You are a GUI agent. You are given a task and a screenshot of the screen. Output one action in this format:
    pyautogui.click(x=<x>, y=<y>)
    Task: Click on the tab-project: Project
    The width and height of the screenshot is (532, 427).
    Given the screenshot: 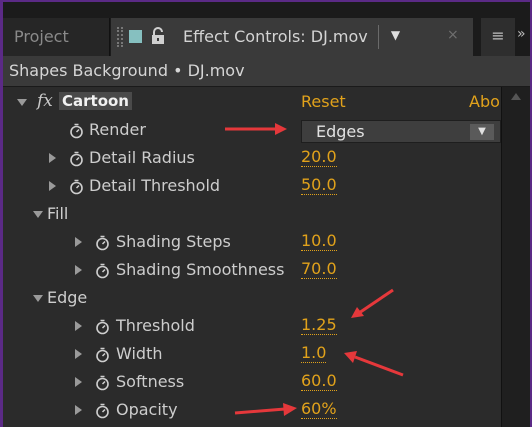 What is the action you would take?
    pyautogui.click(x=56, y=37)
    